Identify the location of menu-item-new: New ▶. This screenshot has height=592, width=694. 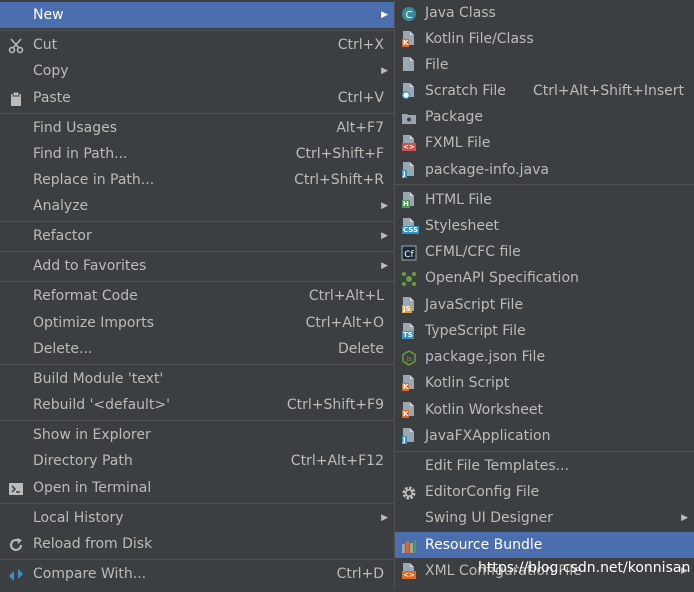
(197, 15).